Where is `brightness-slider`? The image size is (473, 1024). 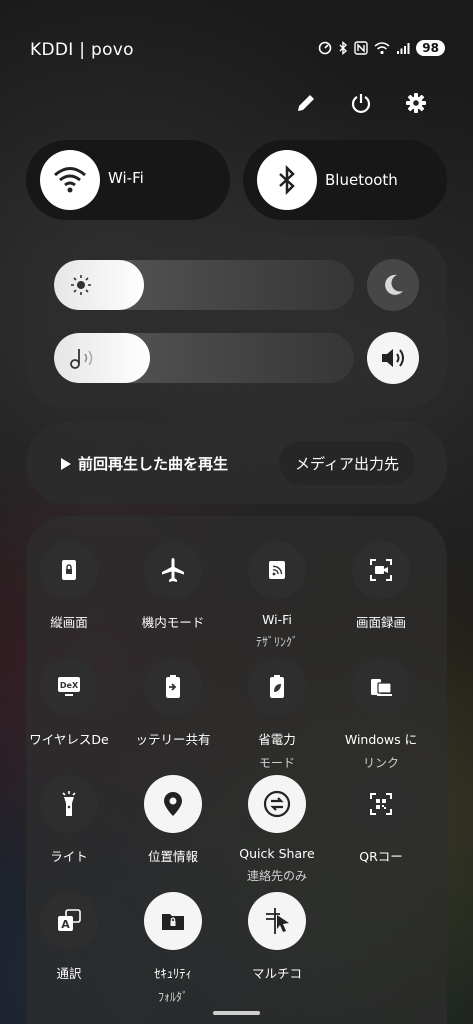
brightness-slider is located at coordinates (204, 285).